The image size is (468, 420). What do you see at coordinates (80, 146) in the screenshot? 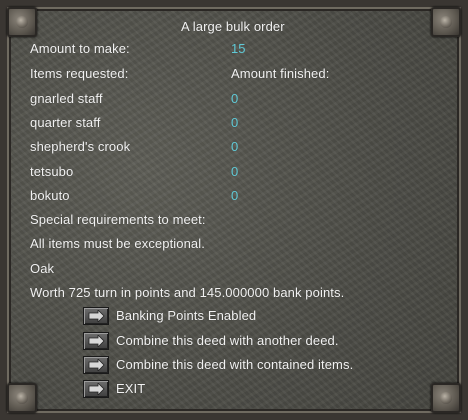
I see `item-name: shepherd's crook` at bounding box center [80, 146].